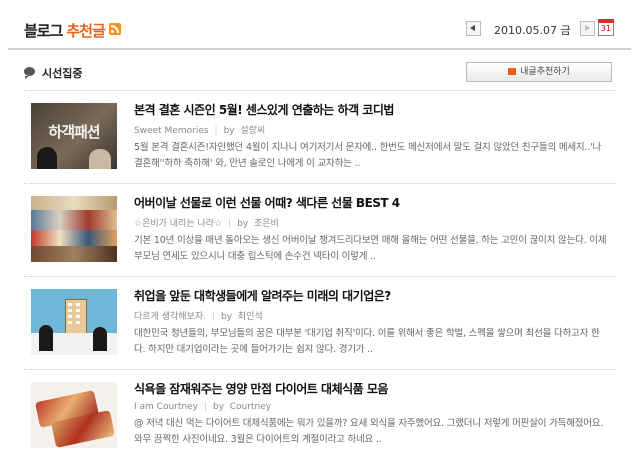 Image resolution: width=639 pixels, height=467 pixels. What do you see at coordinates (250, 407) in the screenshot?
I see `author-name: Courtney` at bounding box center [250, 407].